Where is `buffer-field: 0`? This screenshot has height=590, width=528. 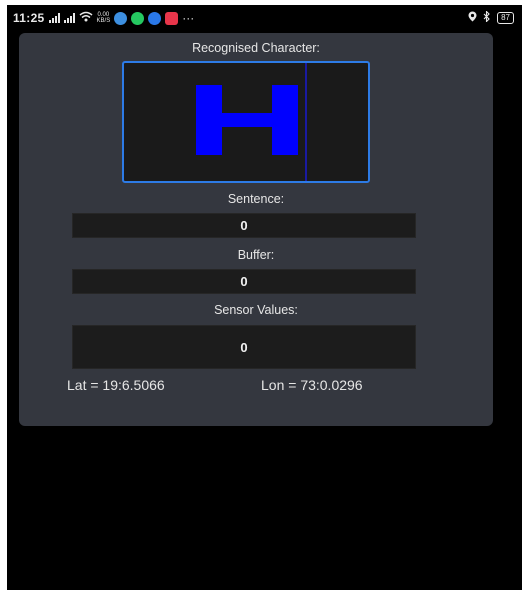
buffer-field: 0 is located at coordinates (244, 281).